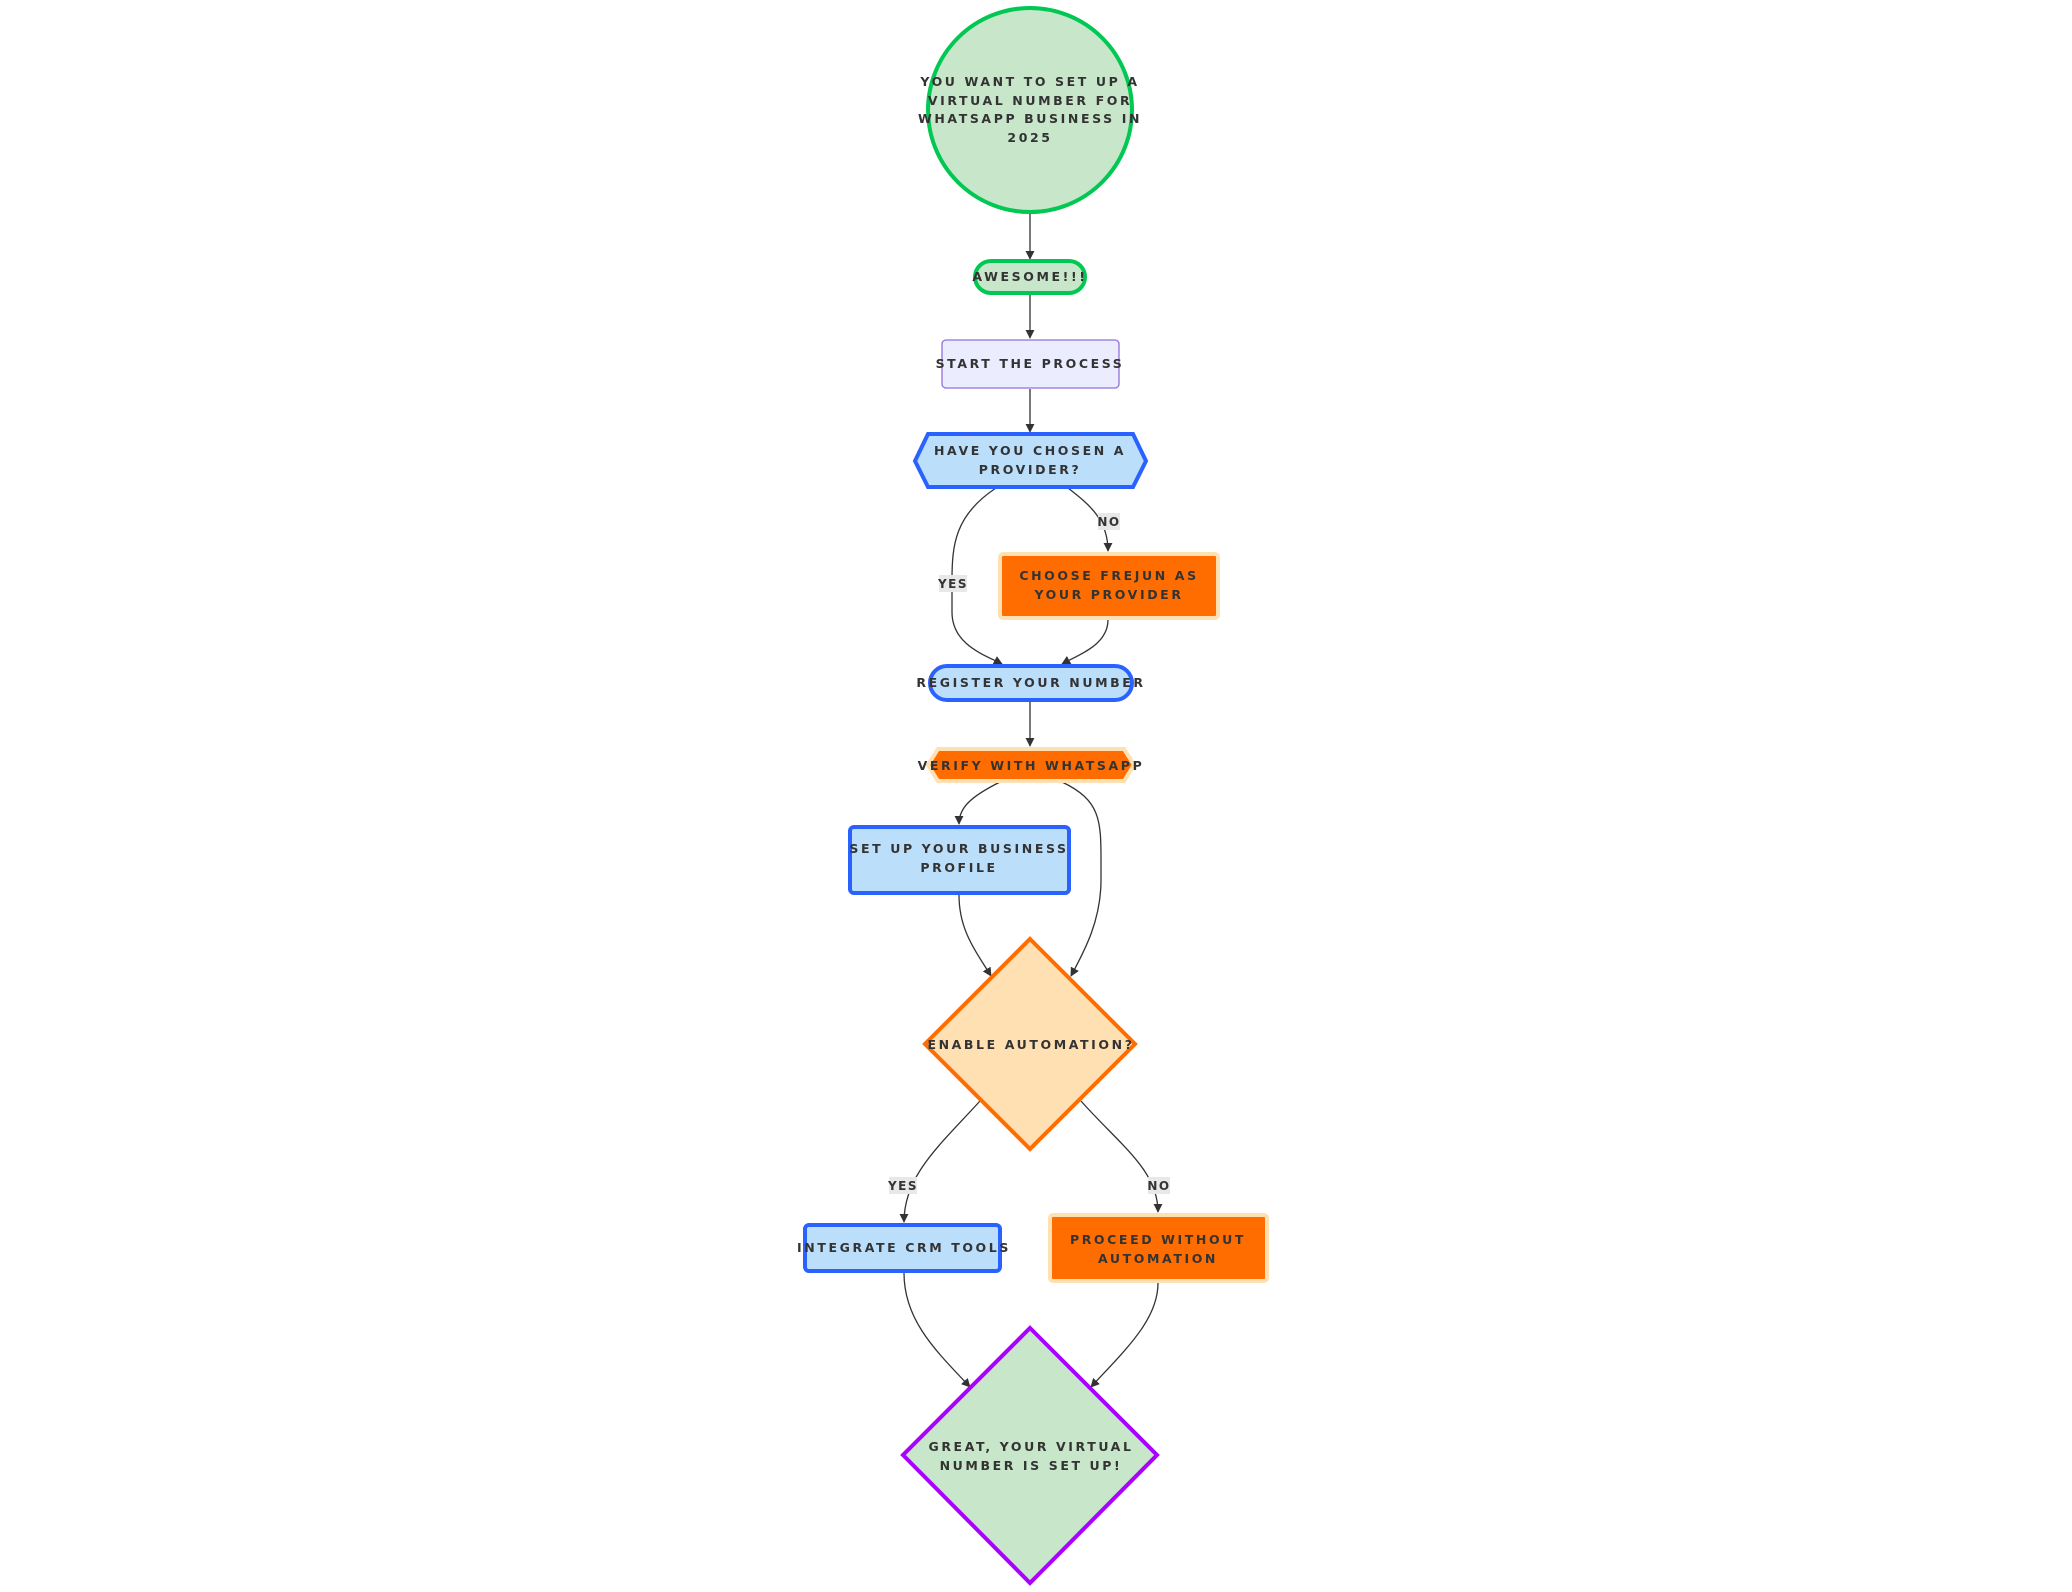 Image resolution: width=2072 pixels, height=1592 pixels. Describe the element at coordinates (1030, 469) in the screenshot. I see `node-chosen-provider-line-2: PROVIDER?` at that location.